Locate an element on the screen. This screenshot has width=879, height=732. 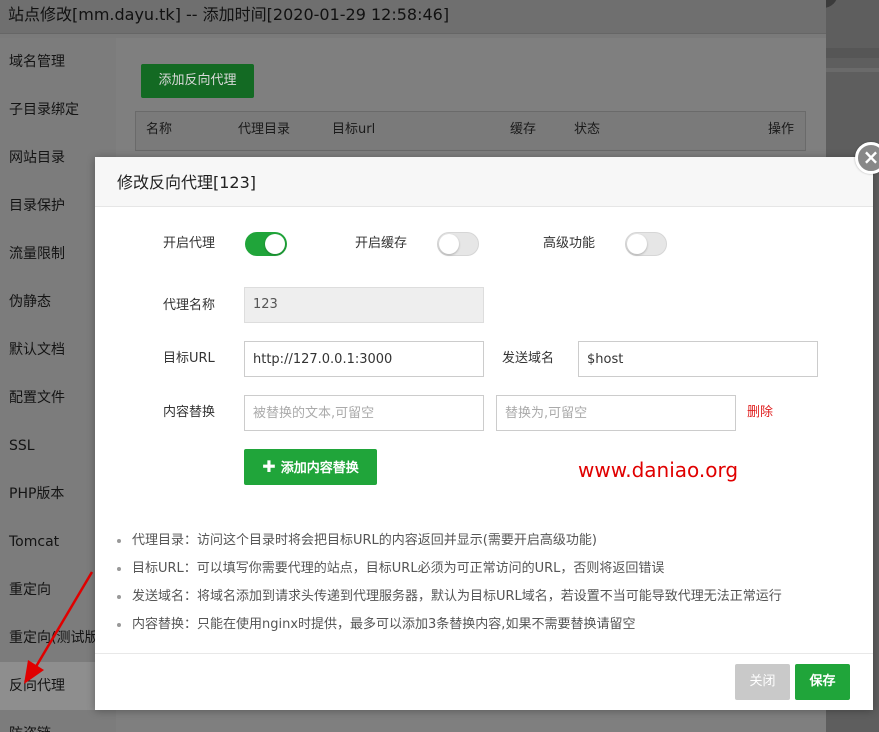
dialog-footer: 关闭 保存 is located at coordinates (484, 681).